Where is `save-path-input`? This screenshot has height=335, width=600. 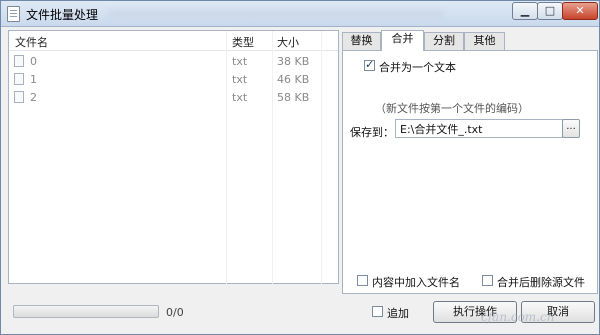 save-path-input is located at coordinates (479, 128).